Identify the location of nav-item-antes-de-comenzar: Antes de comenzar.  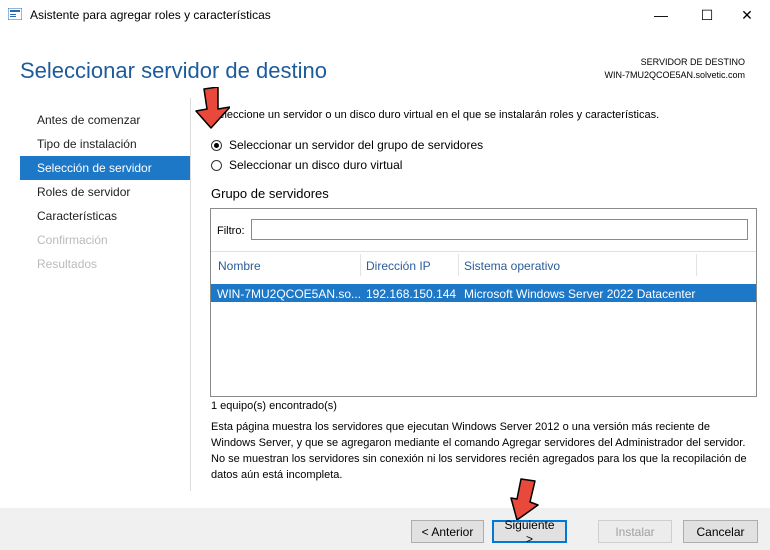
(105, 120).